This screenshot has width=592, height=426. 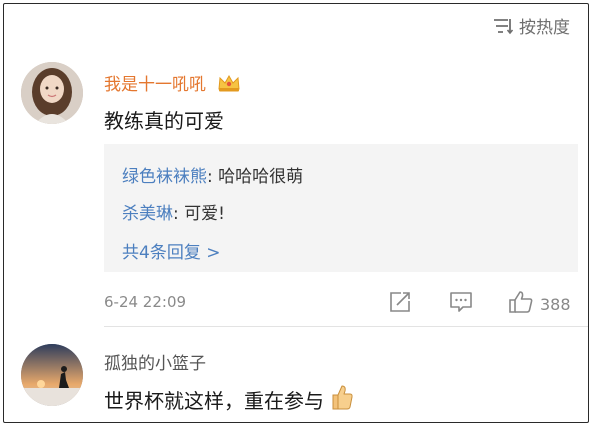 I want to click on thumbs-up-emoji-icon, so click(x=342, y=399).